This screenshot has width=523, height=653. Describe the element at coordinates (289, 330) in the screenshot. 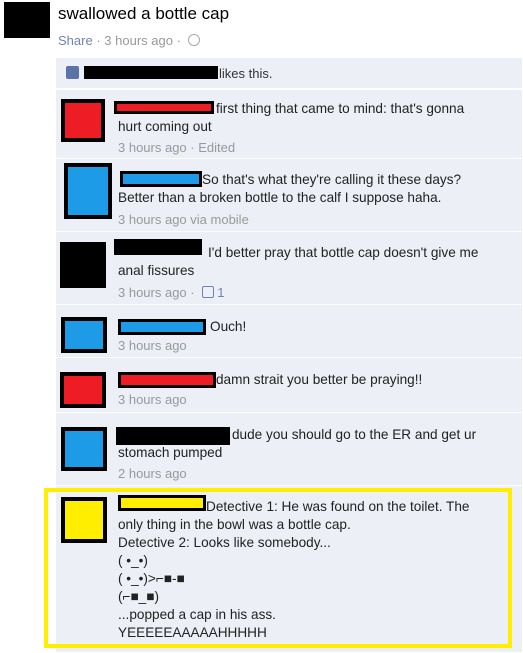

I see `comment: Ouch! 3 hours ago` at that location.